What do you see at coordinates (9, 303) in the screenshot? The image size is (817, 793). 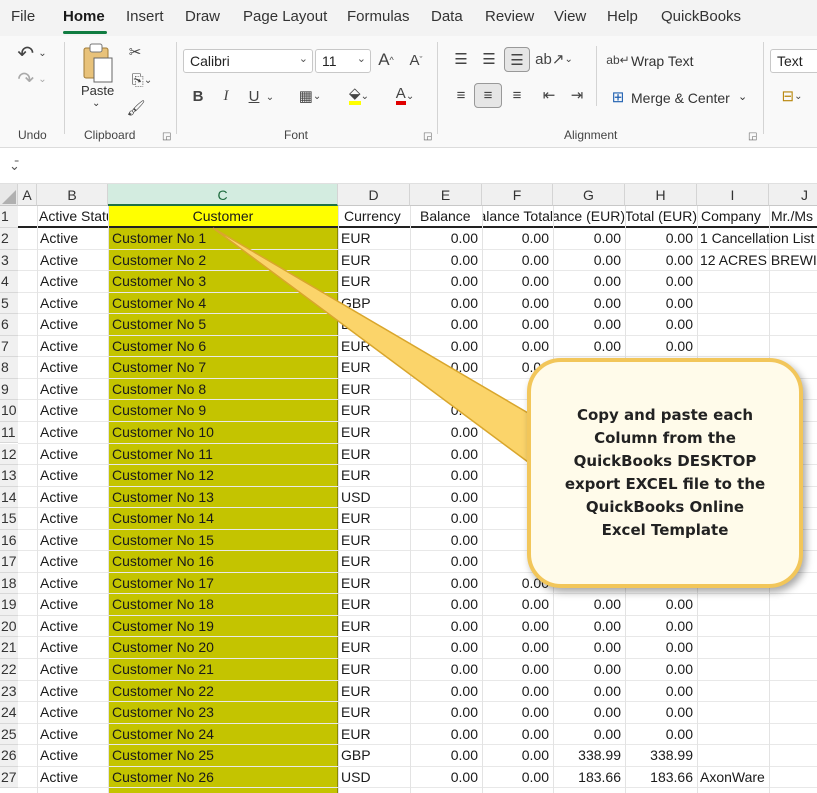 I see `row-header: 5` at bounding box center [9, 303].